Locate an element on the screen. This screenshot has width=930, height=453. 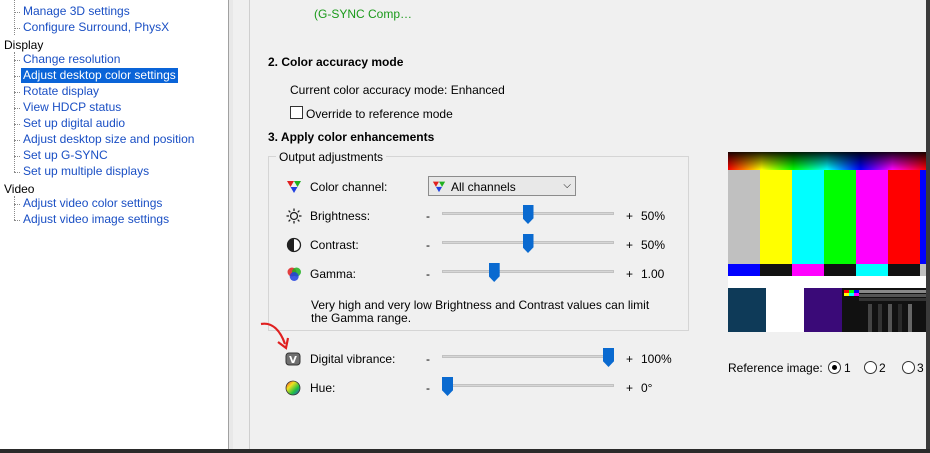
vibrance-slider-track is located at coordinates (528, 356).